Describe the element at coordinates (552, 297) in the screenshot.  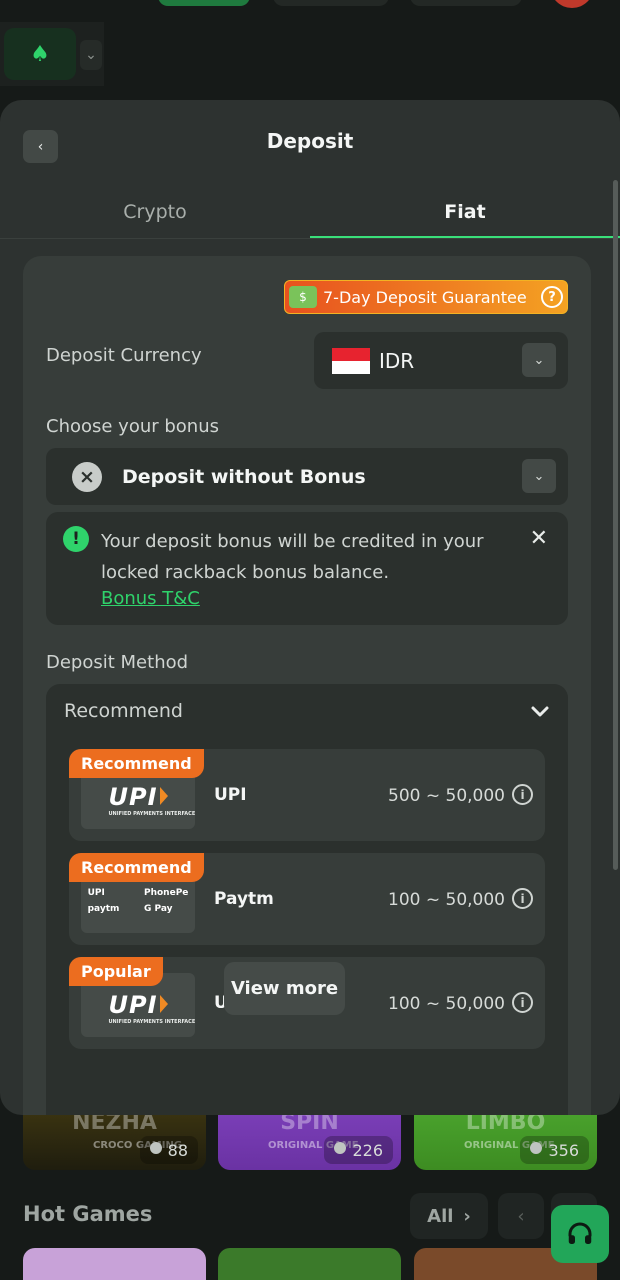
I see `help-icon: ?` at that location.